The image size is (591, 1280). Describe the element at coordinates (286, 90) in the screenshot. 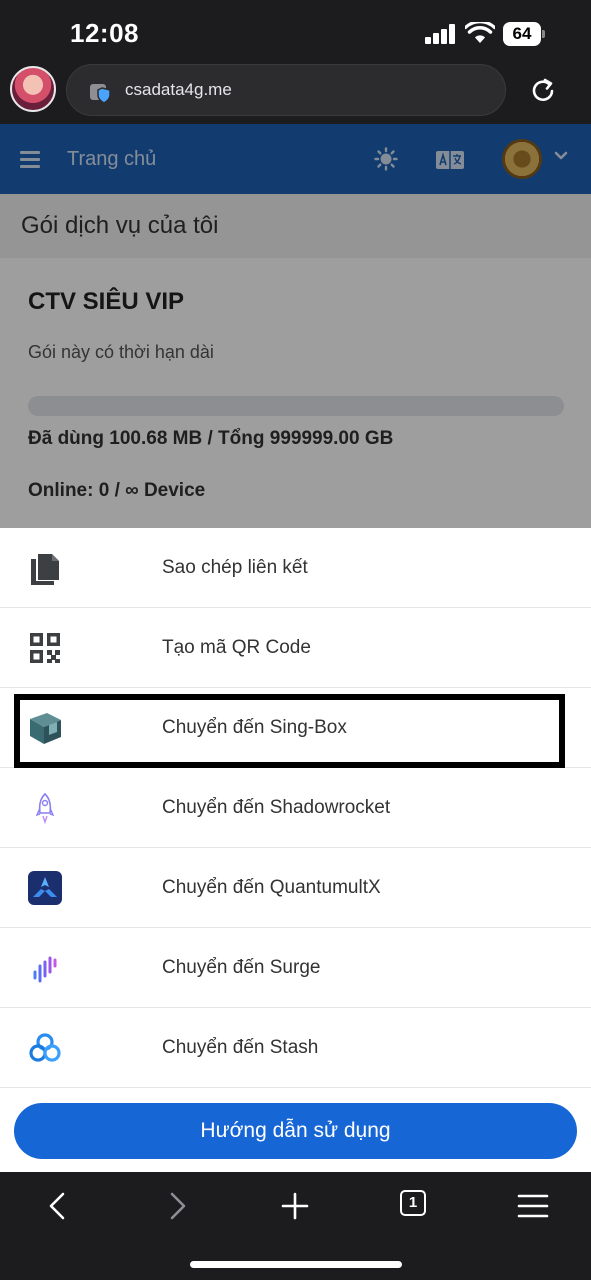

I see `url-field: csadata4g.me` at that location.